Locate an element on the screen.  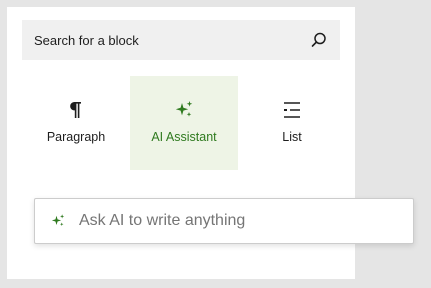
block-paragraph: Paragraph is located at coordinates (76, 123).